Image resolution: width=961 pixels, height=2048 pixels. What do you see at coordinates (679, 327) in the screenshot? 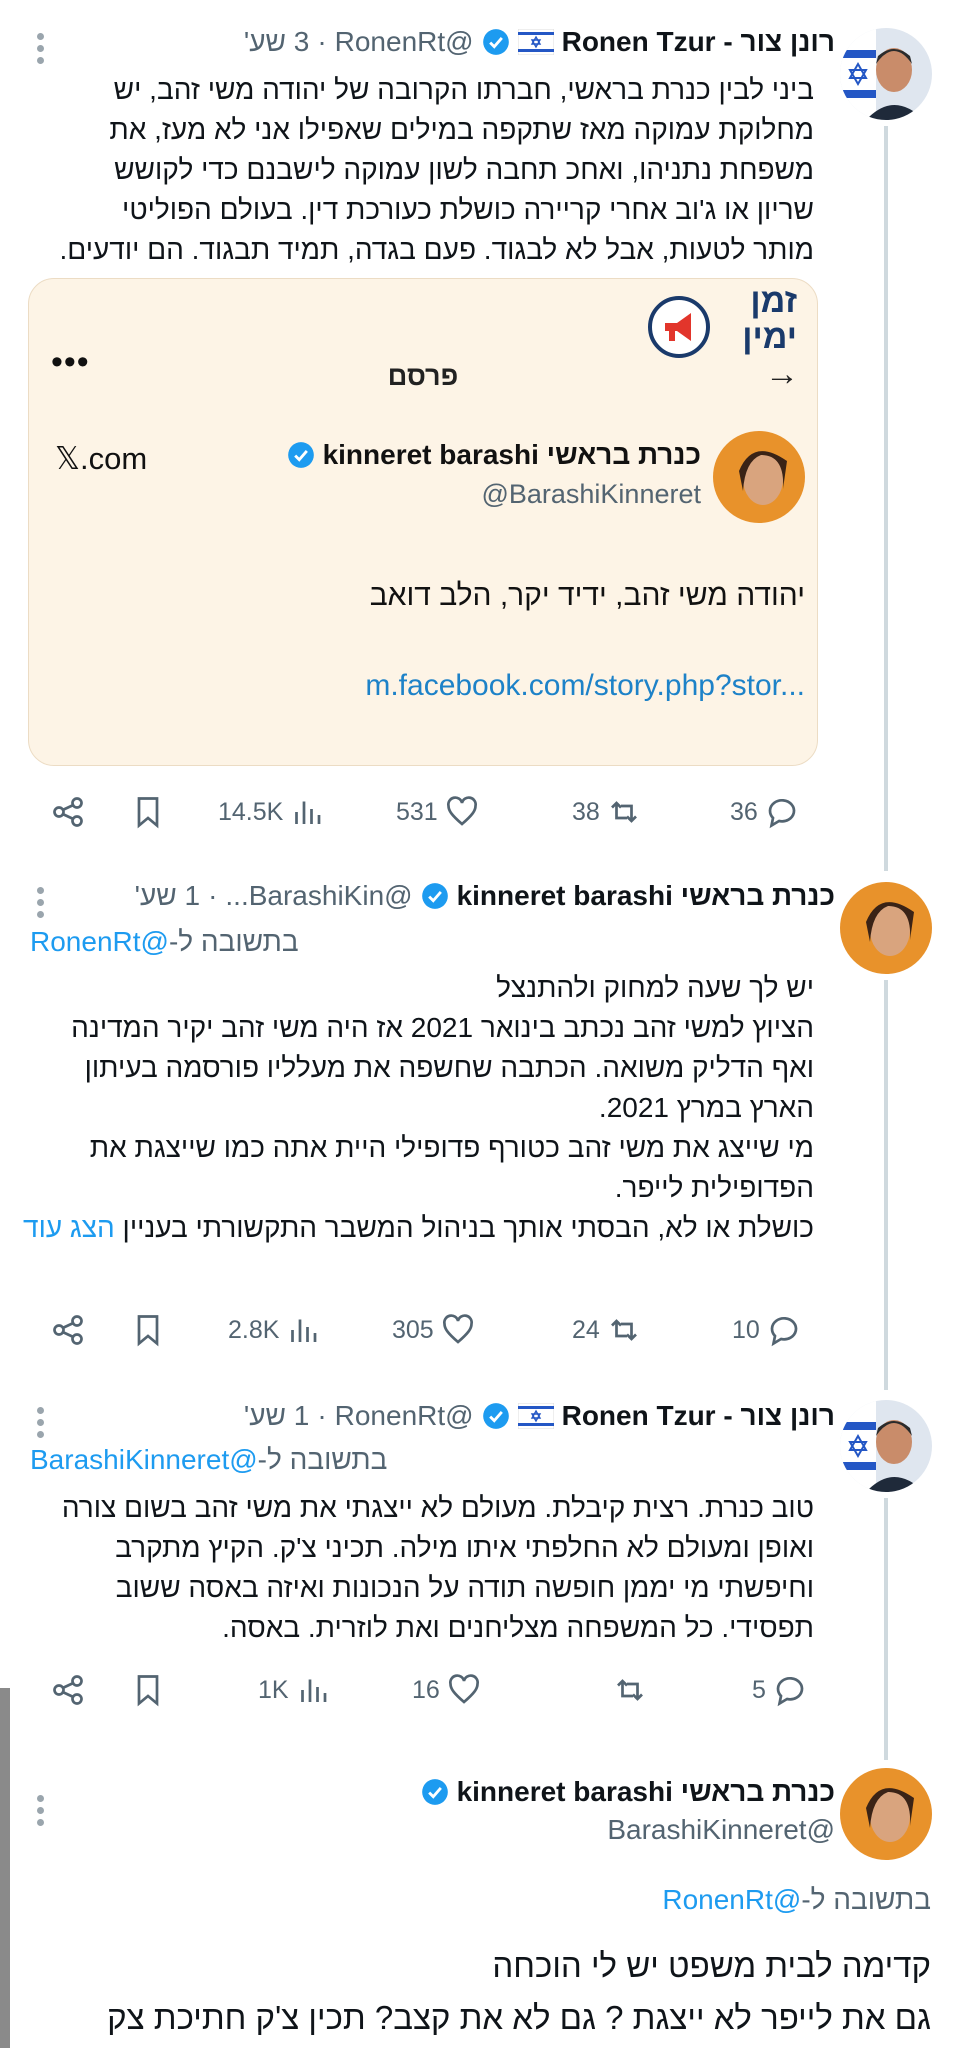
I see `megaphone-clock-icon` at bounding box center [679, 327].